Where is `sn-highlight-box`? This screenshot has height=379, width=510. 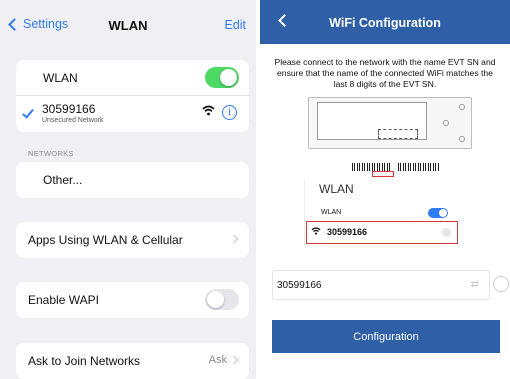 sn-highlight-box is located at coordinates (383, 174).